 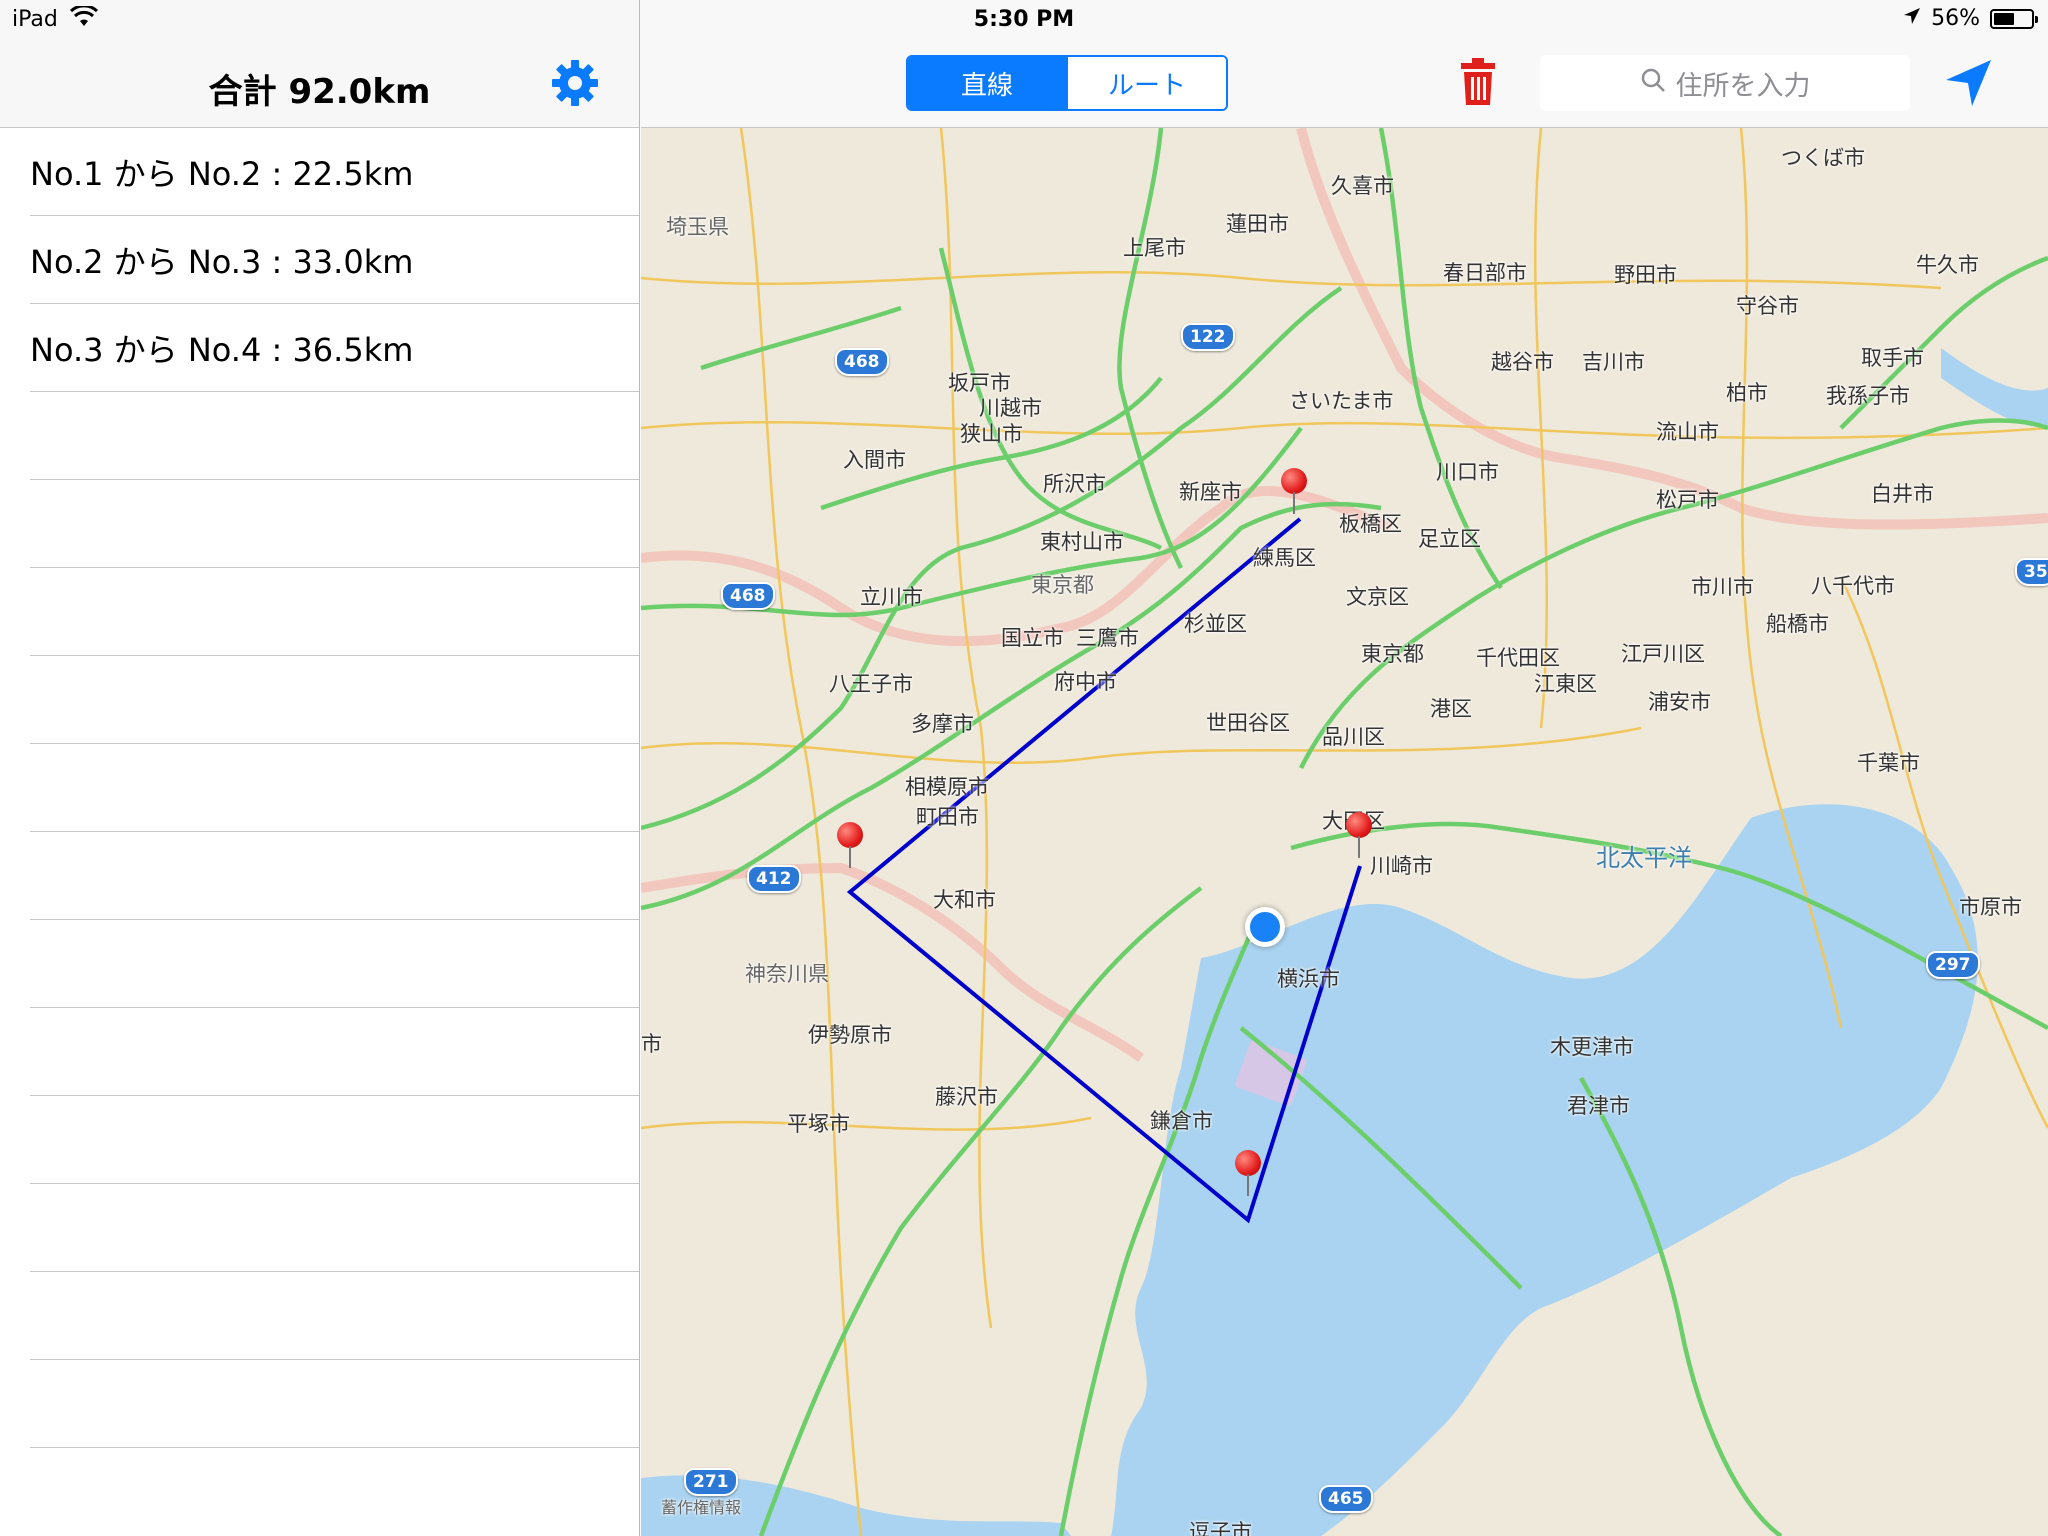 What do you see at coordinates (1868, 396) in the screenshot?
I see `map-label: 我孫子市` at bounding box center [1868, 396].